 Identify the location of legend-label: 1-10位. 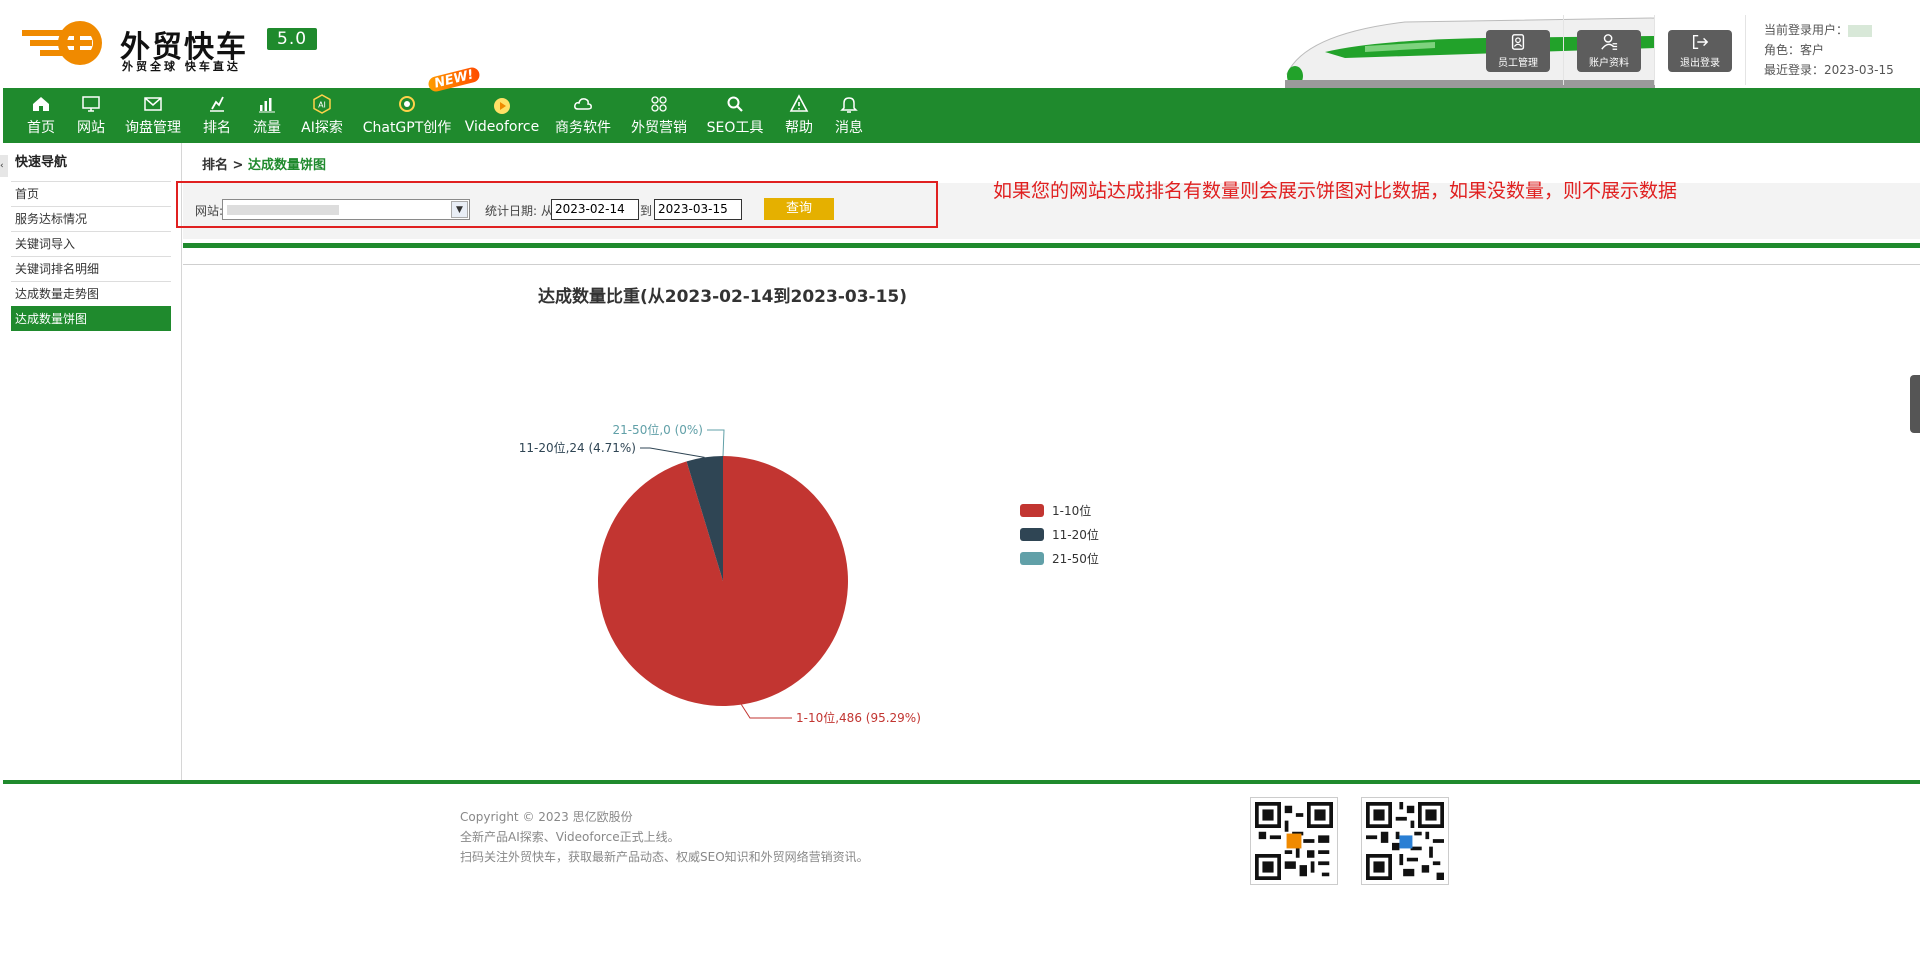
(1072, 510).